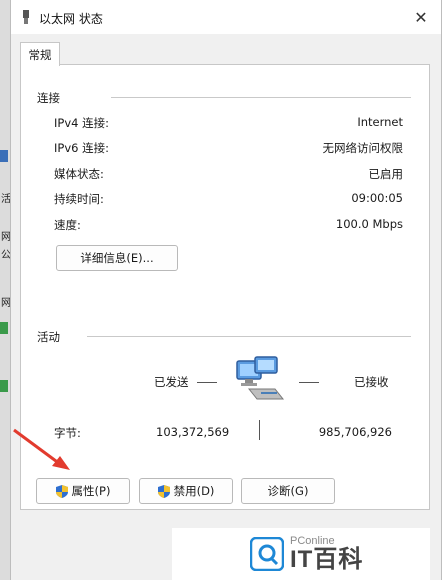 The height and width of the screenshot is (580, 442). What do you see at coordinates (171, 382) in the screenshot?
I see `sent-label: 已发送` at bounding box center [171, 382].